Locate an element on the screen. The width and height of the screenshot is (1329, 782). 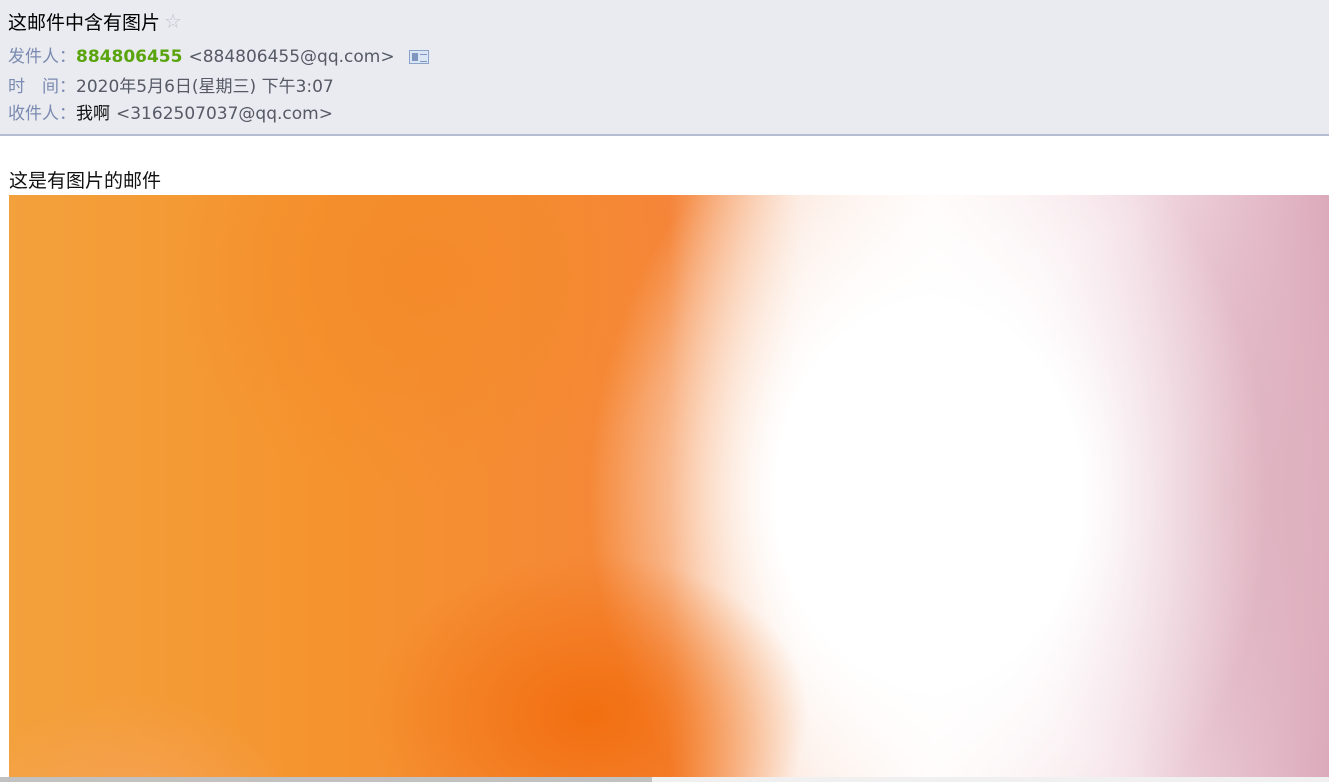
star-icon: ☆ is located at coordinates (173, 21).